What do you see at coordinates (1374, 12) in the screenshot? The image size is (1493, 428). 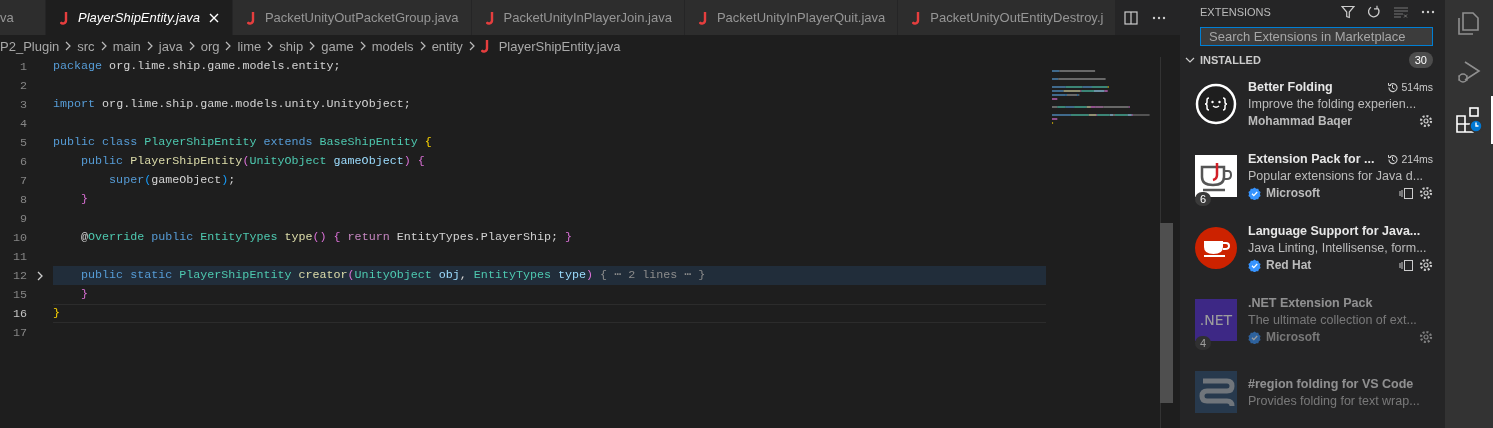 I see `refresh-icon` at bounding box center [1374, 12].